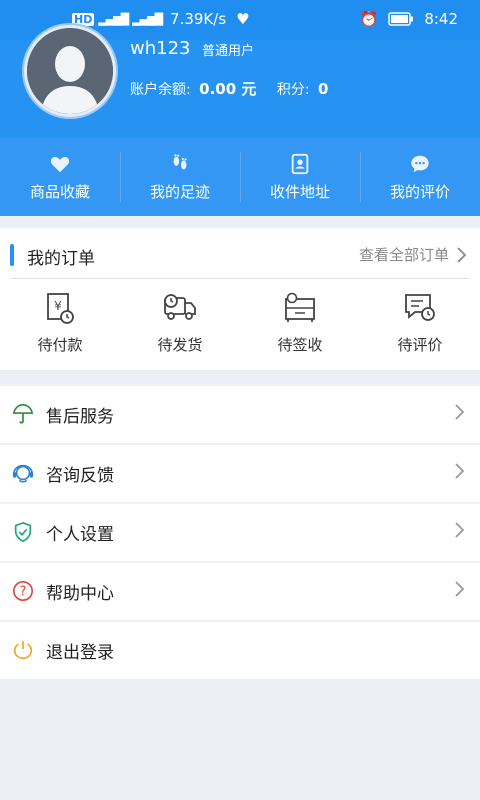 The width and height of the screenshot is (480, 800). Describe the element at coordinates (59, 191) in the screenshot. I see `quick-link-label: 商品收藏` at that location.